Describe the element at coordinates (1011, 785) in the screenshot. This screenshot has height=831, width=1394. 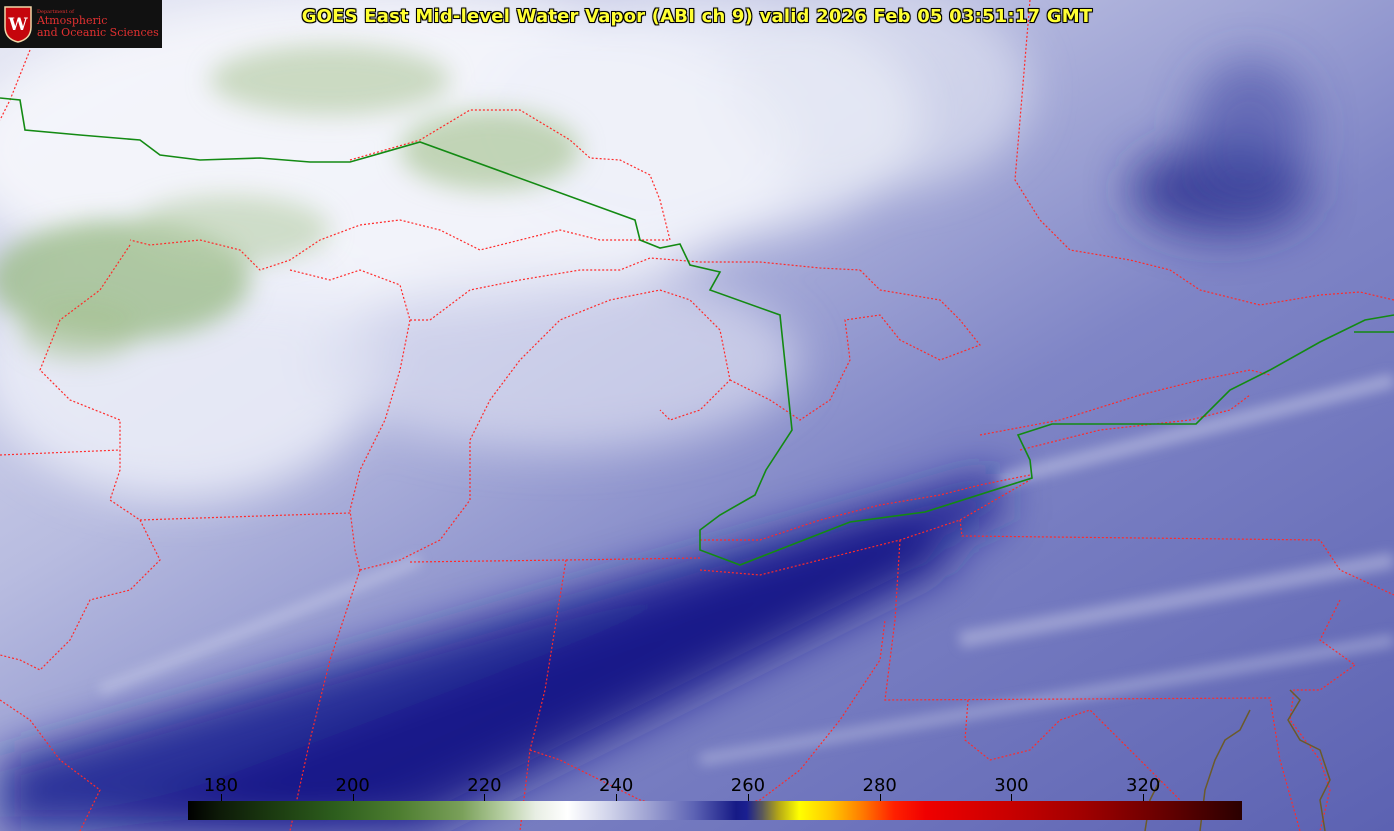
I see `colorbar-tick-label: 300` at that location.